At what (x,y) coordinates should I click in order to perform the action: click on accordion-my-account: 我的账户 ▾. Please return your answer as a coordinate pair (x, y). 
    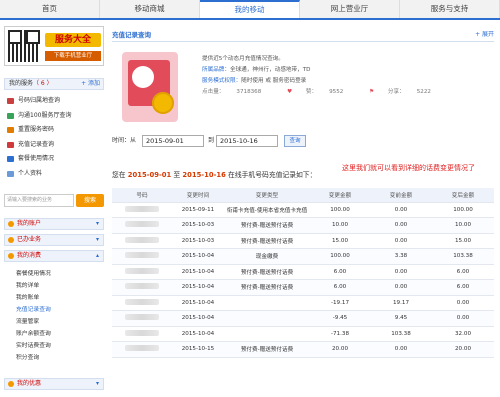
    Looking at the image, I should click on (54, 224).